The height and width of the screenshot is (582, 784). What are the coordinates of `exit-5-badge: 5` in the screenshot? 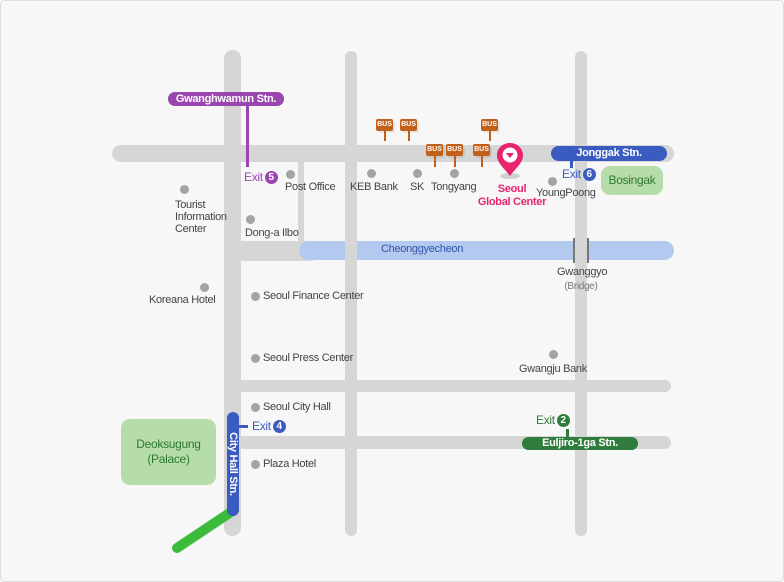 It's located at (271, 177).